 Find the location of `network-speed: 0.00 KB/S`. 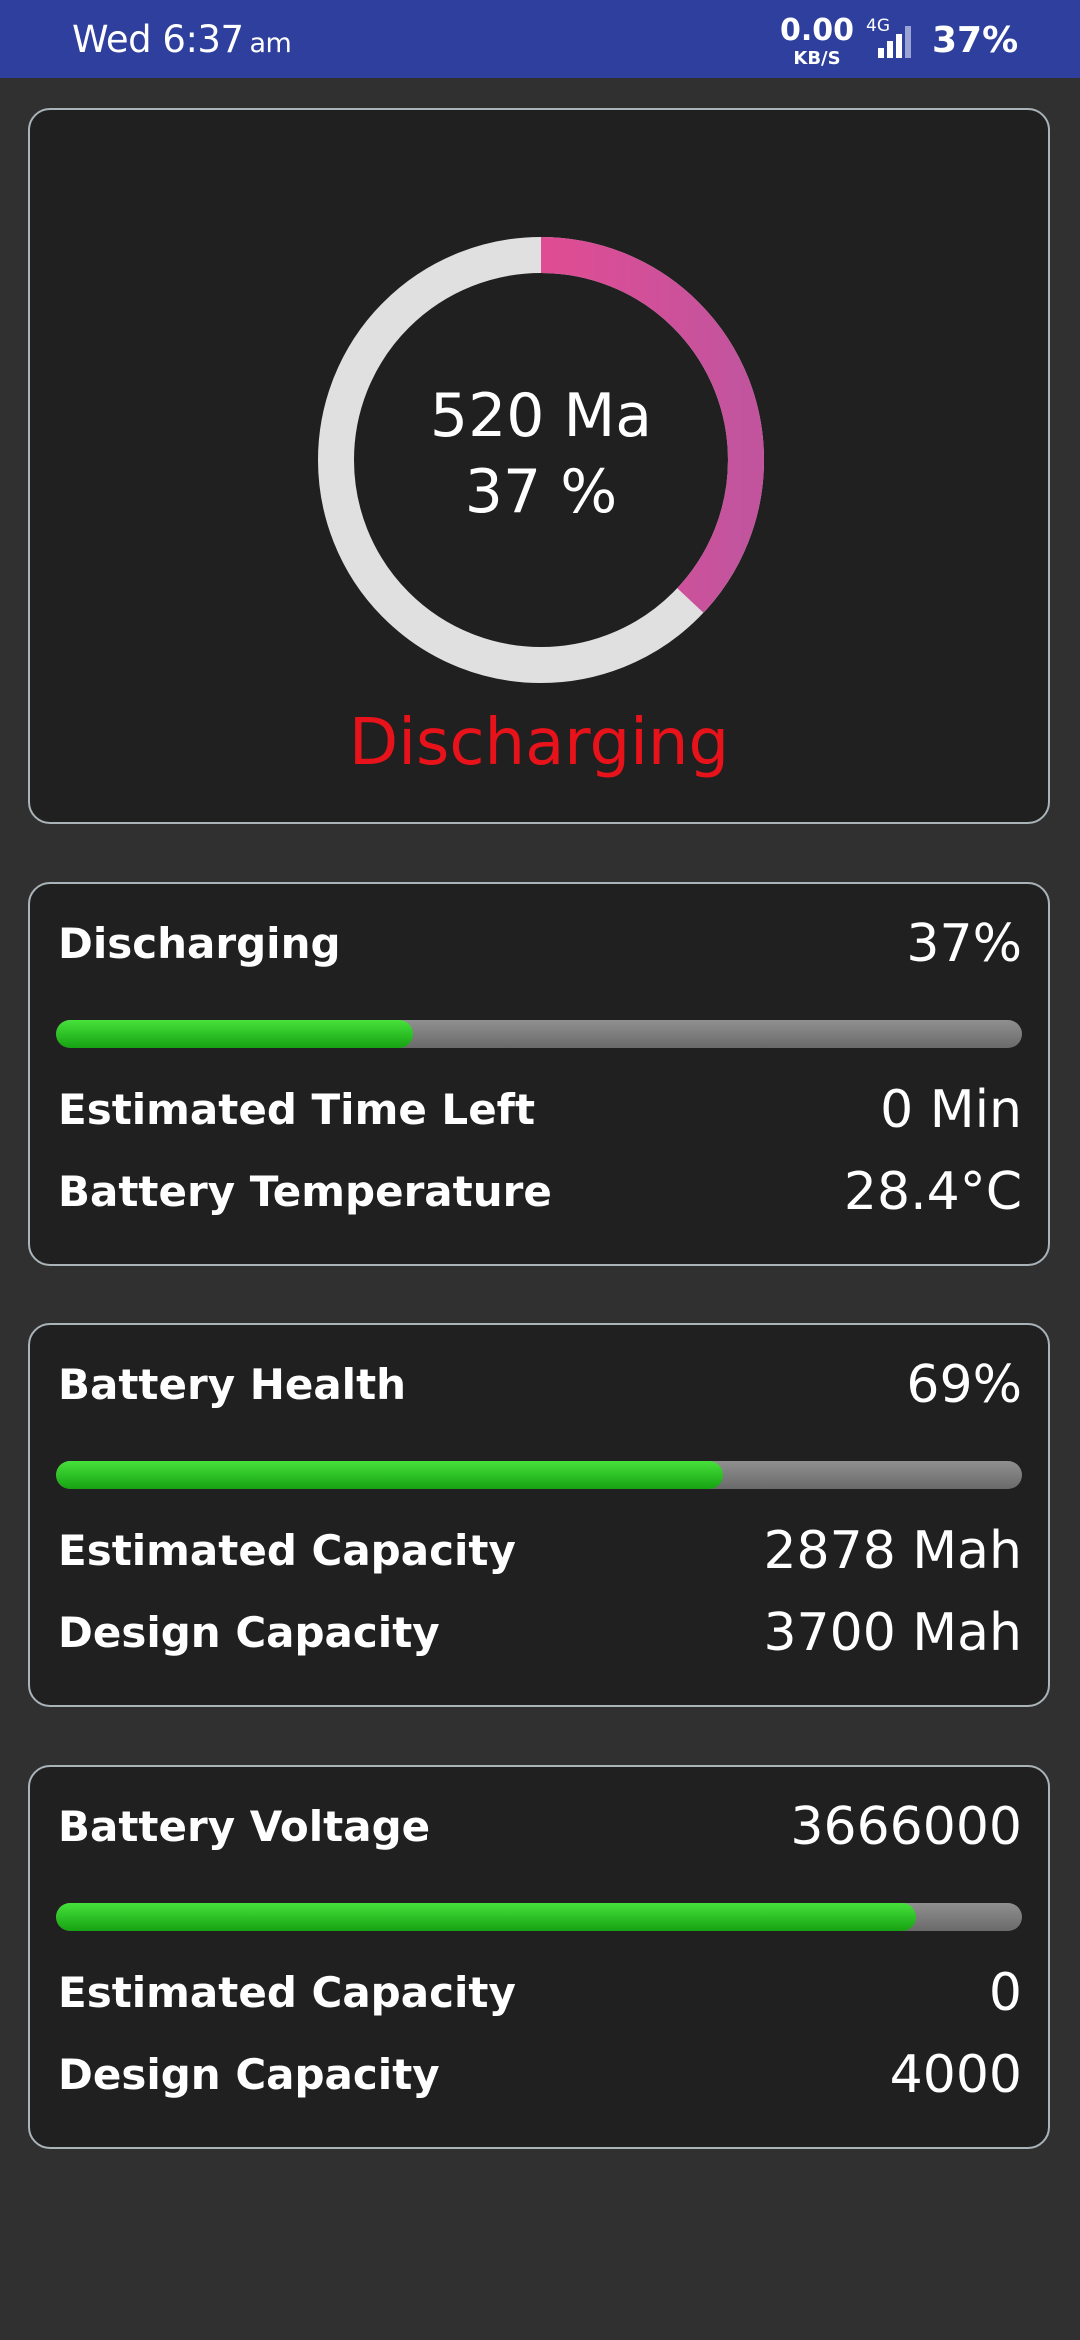

network-speed: 0.00 KB/S is located at coordinates (817, 42).